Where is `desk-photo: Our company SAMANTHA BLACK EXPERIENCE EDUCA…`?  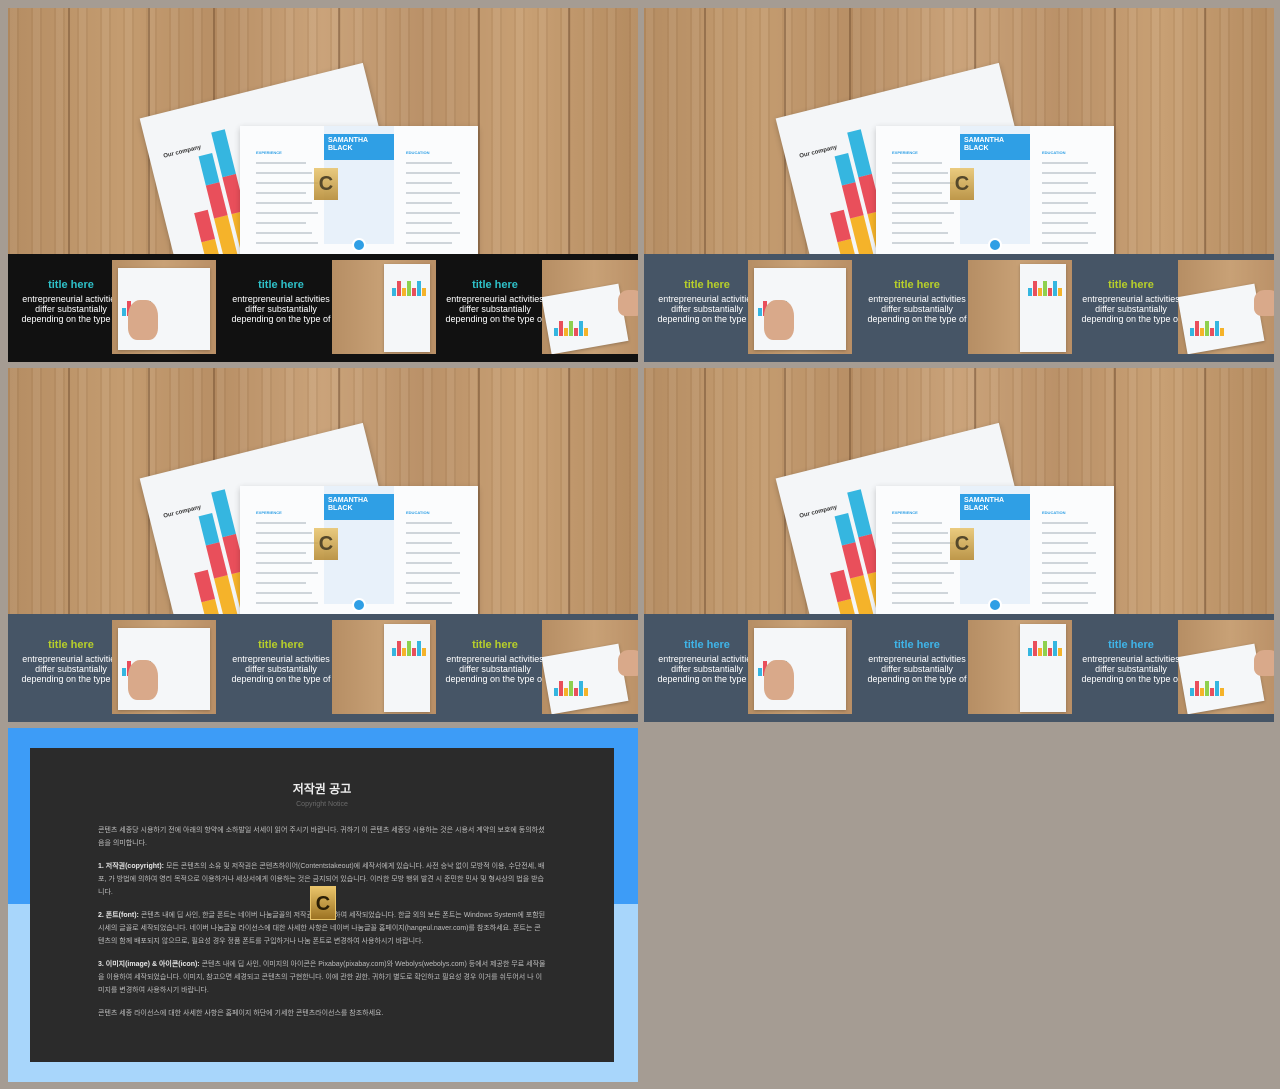 desk-photo: Our company SAMANTHA BLACK EXPERIENCE EDUCA… is located at coordinates (959, 131).